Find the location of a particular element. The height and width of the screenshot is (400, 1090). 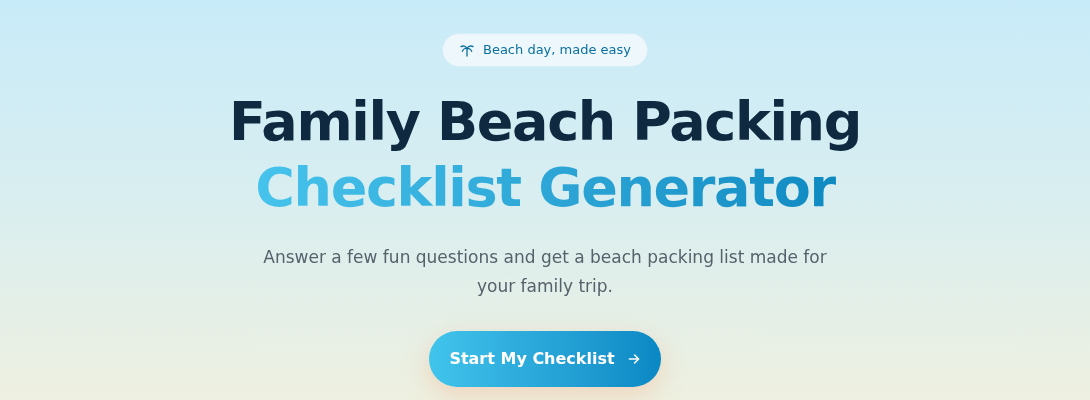

start-checklist-button: Start My Checklist is located at coordinates (545, 359).